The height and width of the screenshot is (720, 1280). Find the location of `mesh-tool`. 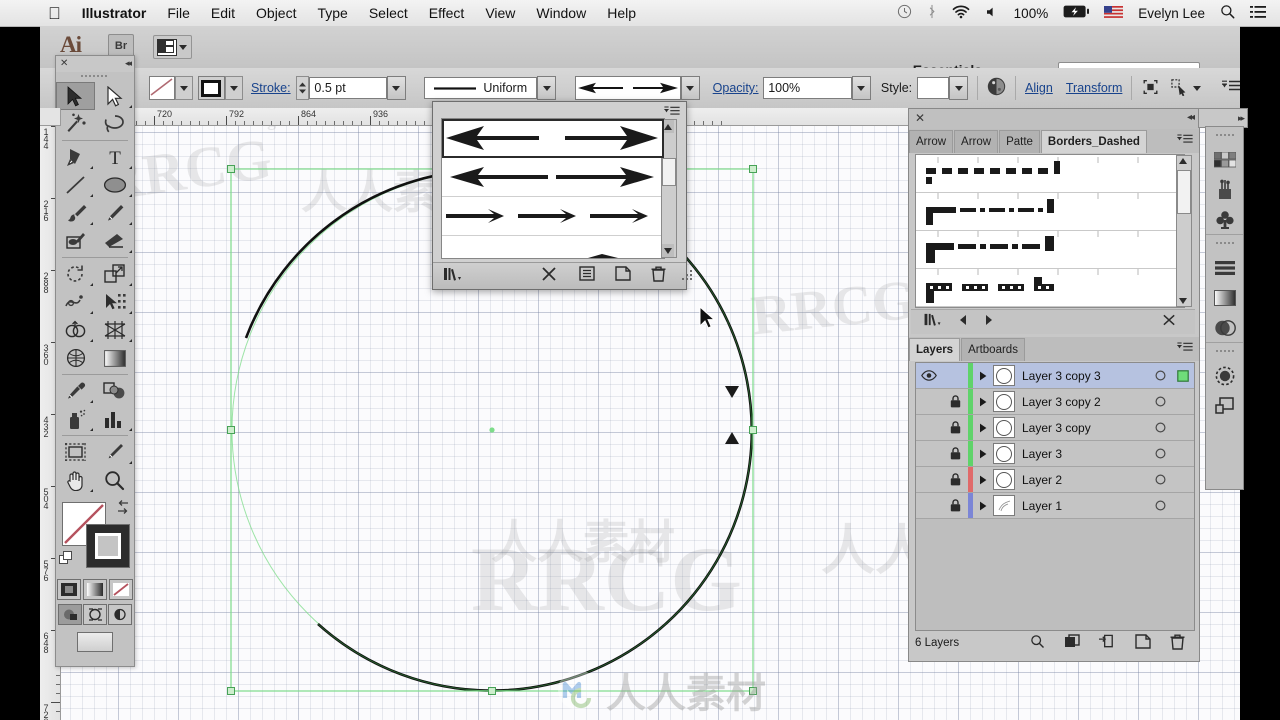

mesh-tool is located at coordinates (75, 358).